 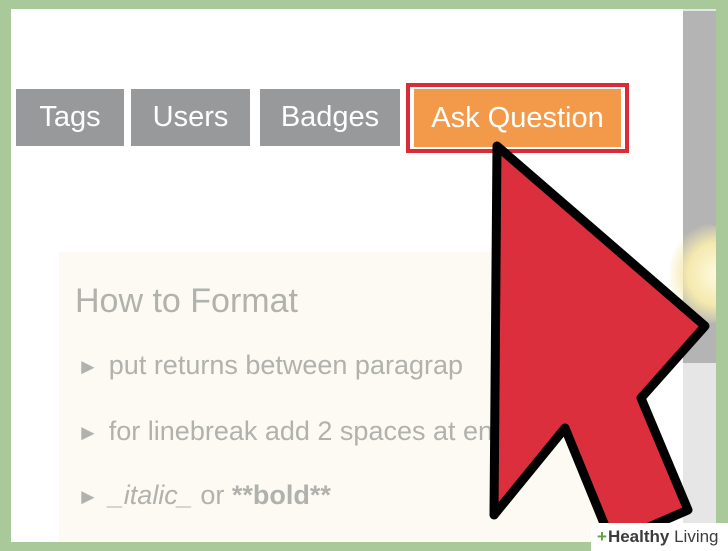 What do you see at coordinates (602, 536) in the screenshot?
I see `plus-logo-icon: +` at bounding box center [602, 536].